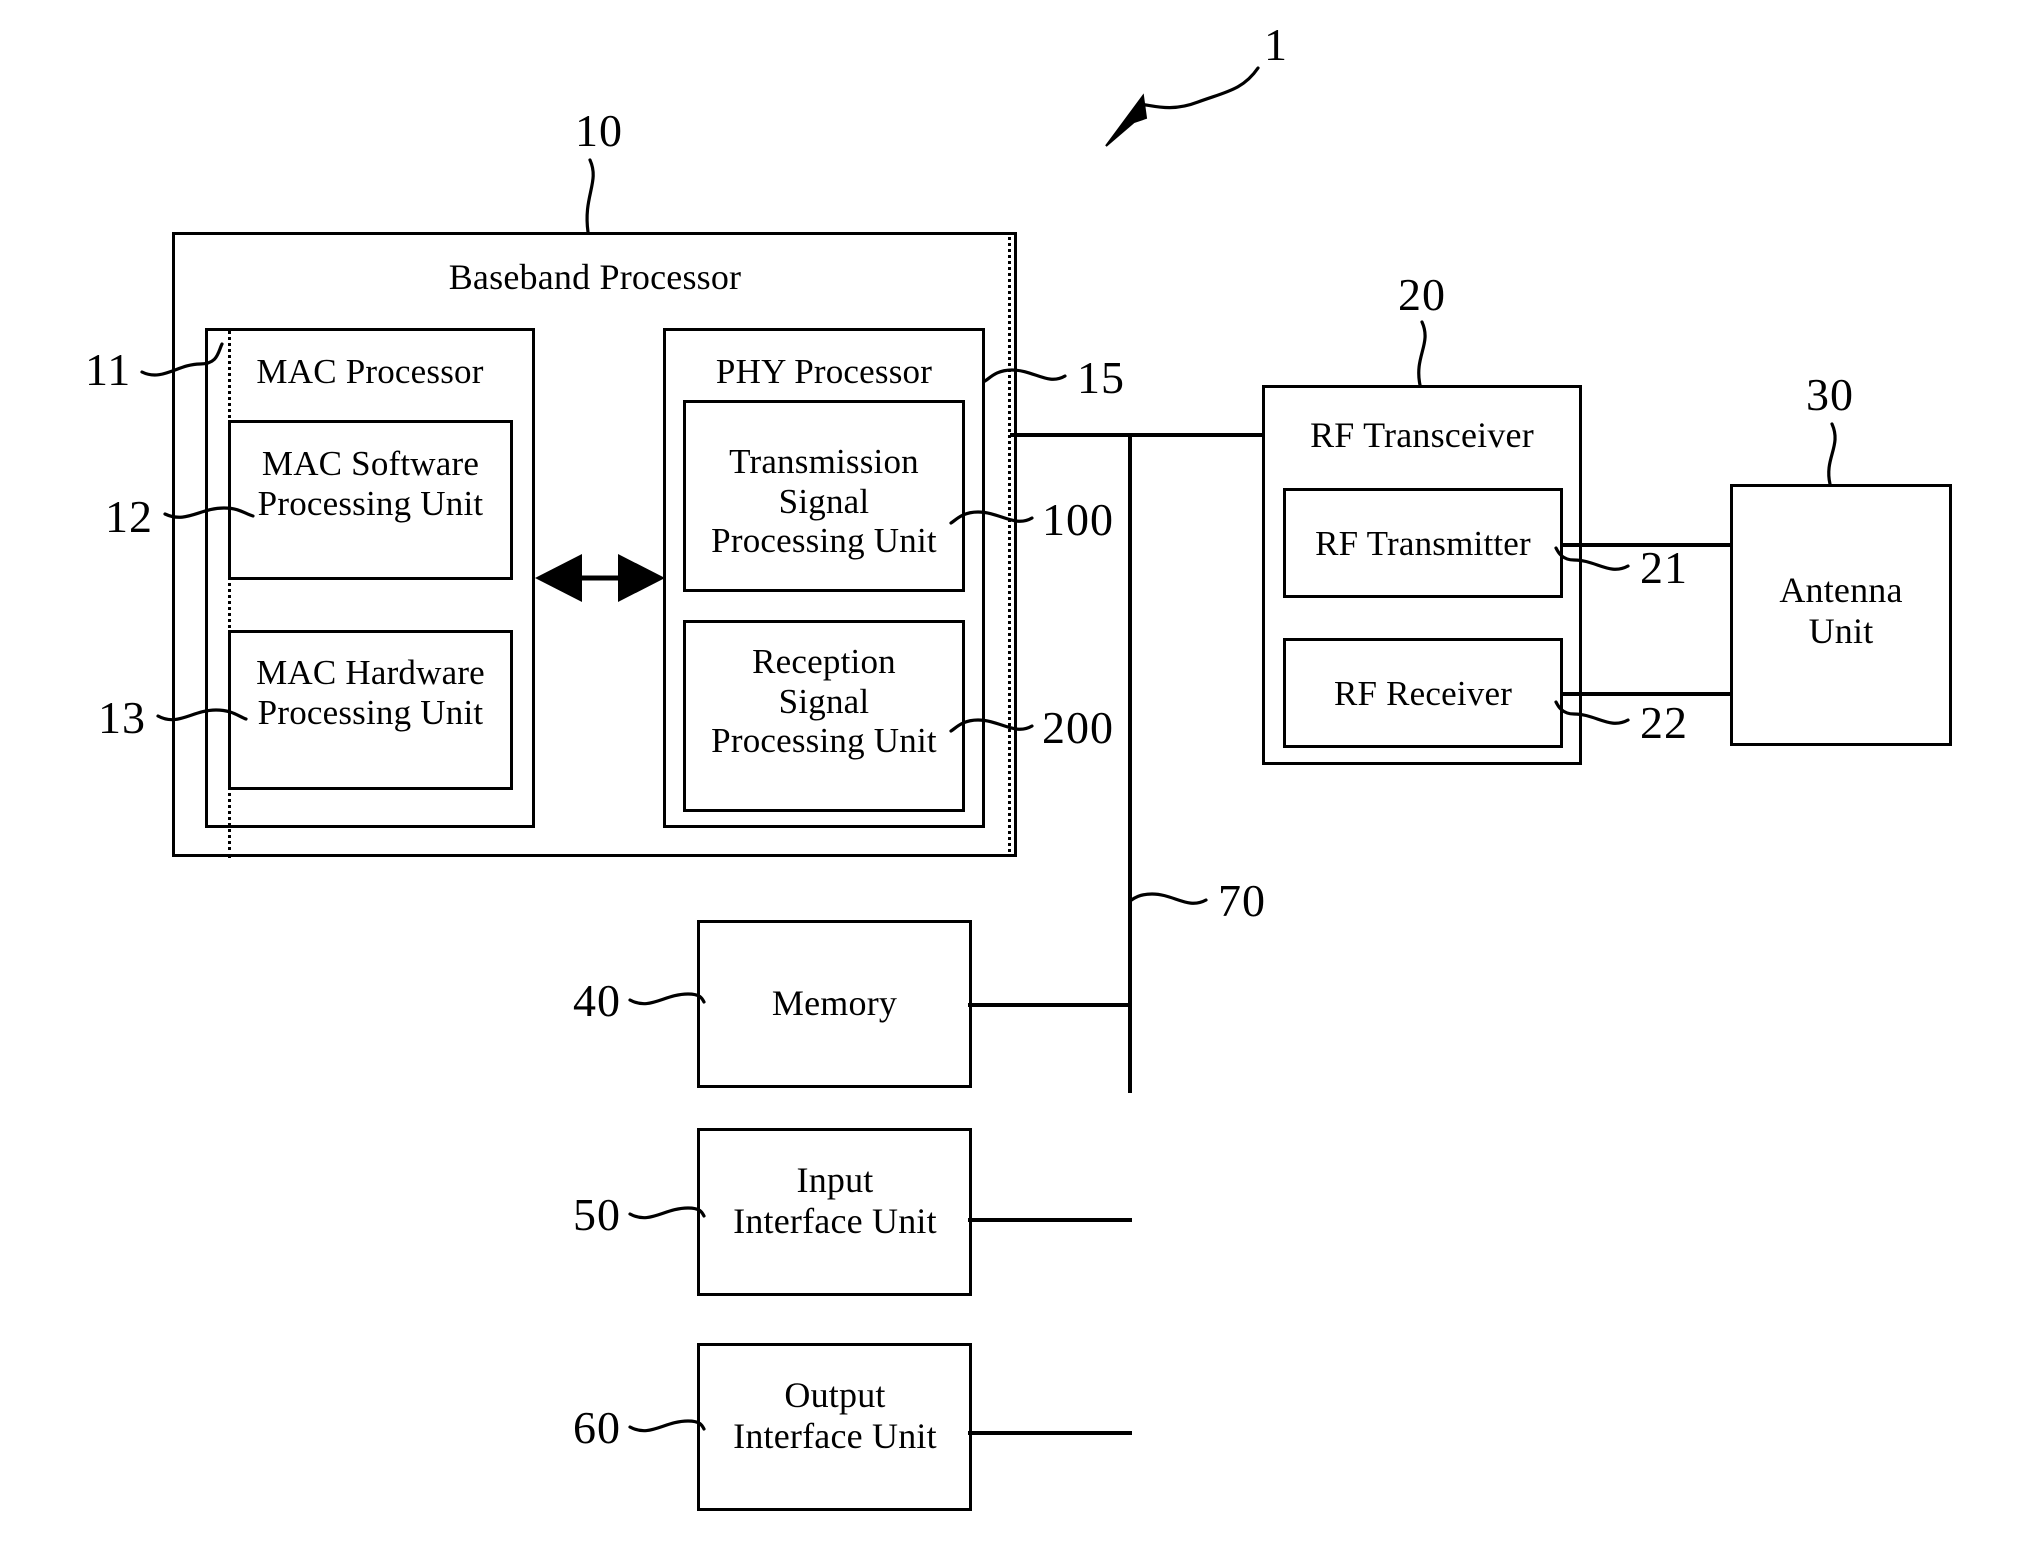 The width and height of the screenshot is (2038, 1555). What do you see at coordinates (824, 371) in the screenshot?
I see `phy-processor-label: PHY Processor` at bounding box center [824, 371].